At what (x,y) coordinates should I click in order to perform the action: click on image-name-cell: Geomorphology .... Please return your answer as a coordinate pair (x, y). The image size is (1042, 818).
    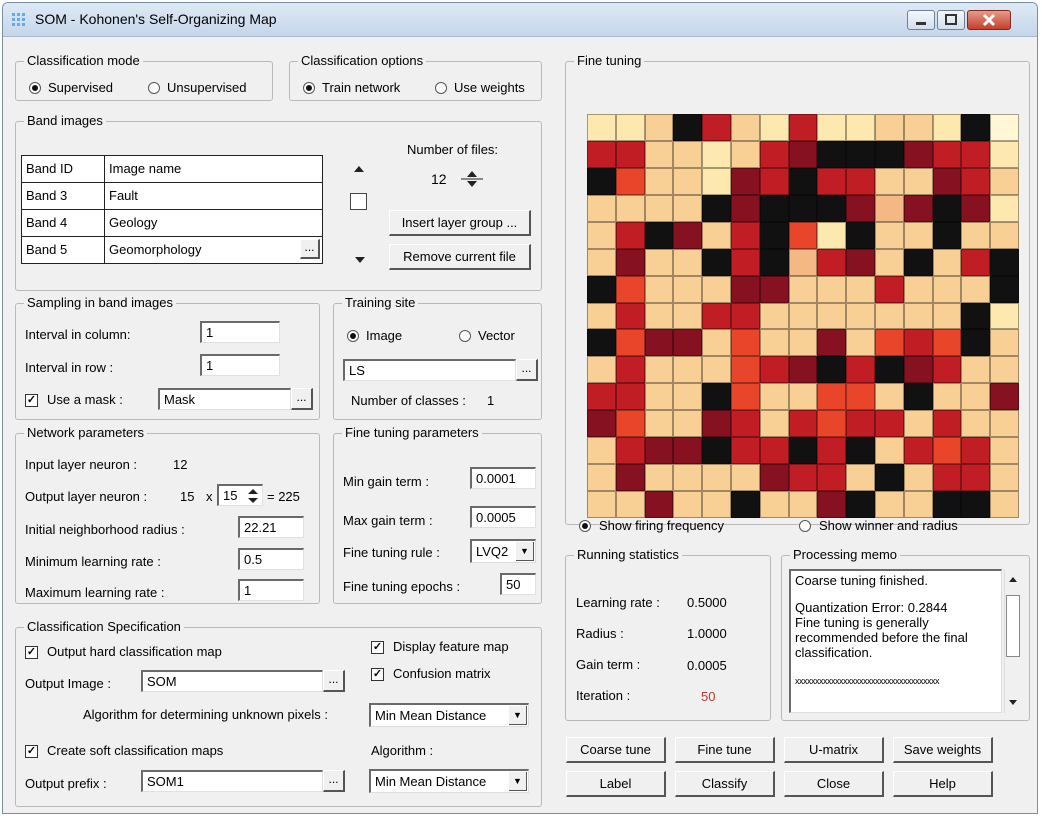
    Looking at the image, I should click on (213, 250).